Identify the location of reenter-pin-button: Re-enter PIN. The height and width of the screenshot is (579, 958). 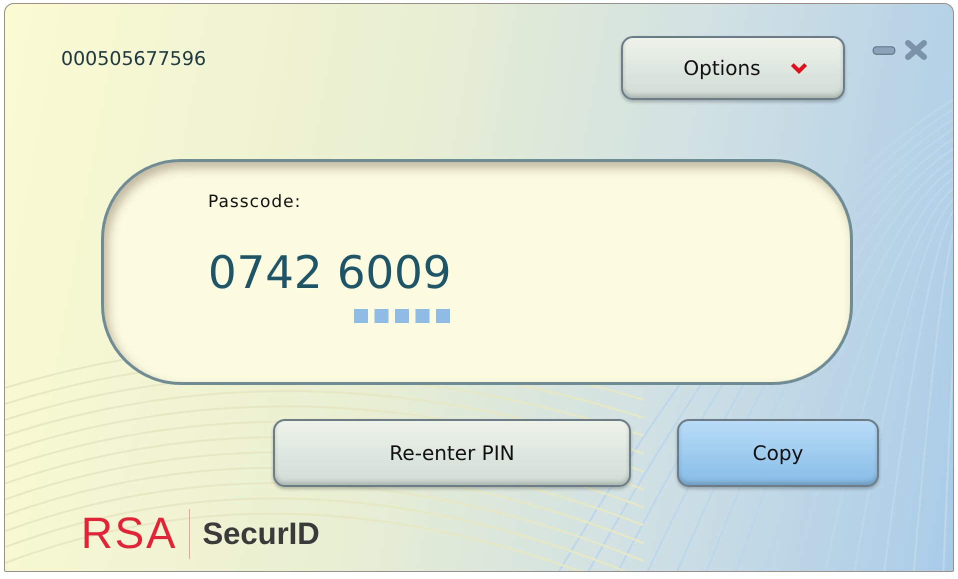
(452, 453).